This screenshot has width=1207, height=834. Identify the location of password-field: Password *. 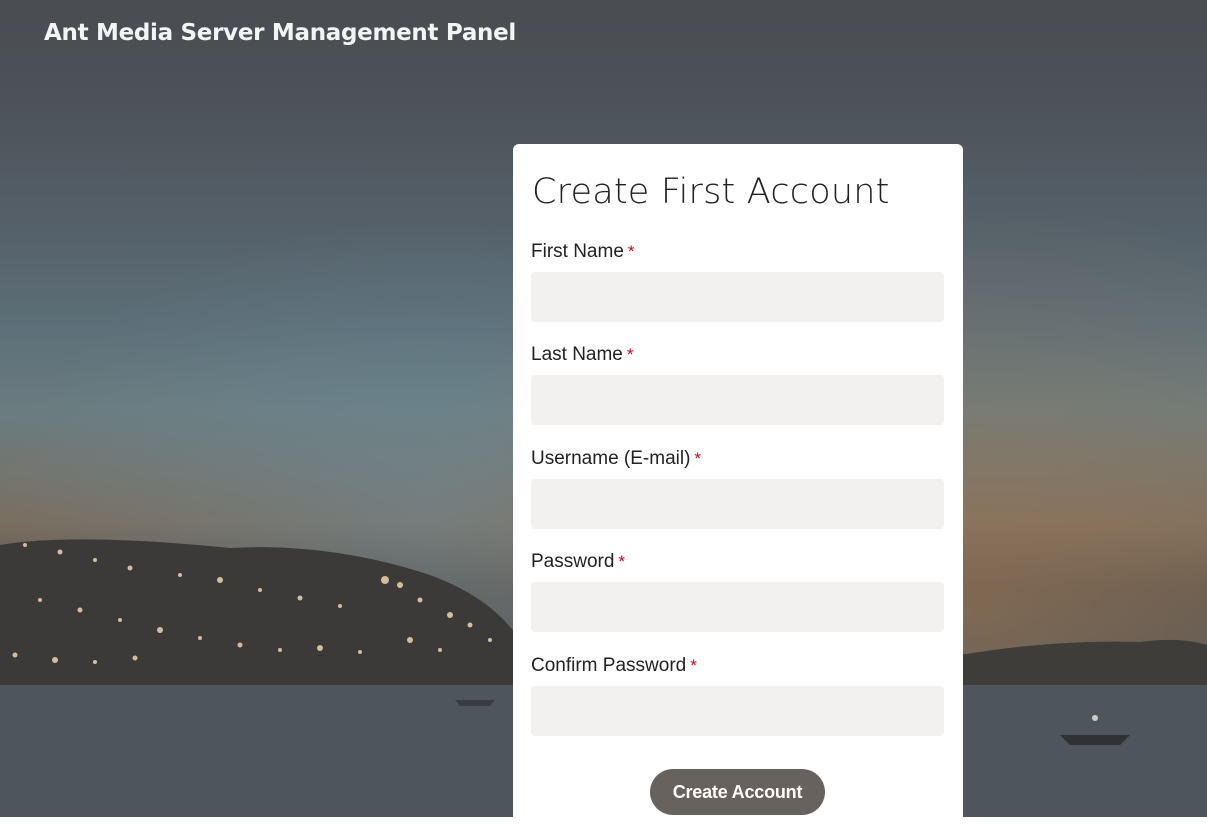
(737, 591).